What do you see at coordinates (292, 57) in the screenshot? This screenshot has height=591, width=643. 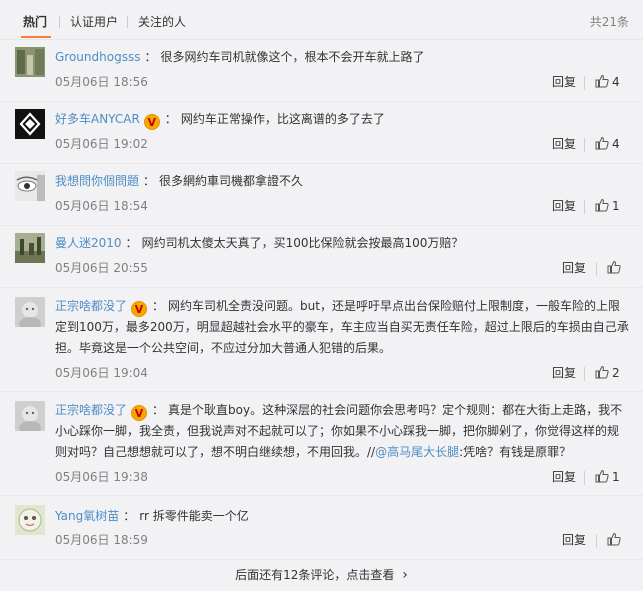 I see `comment-body: 很多网约车司机就像这个，根本不会开车就上路了` at bounding box center [292, 57].